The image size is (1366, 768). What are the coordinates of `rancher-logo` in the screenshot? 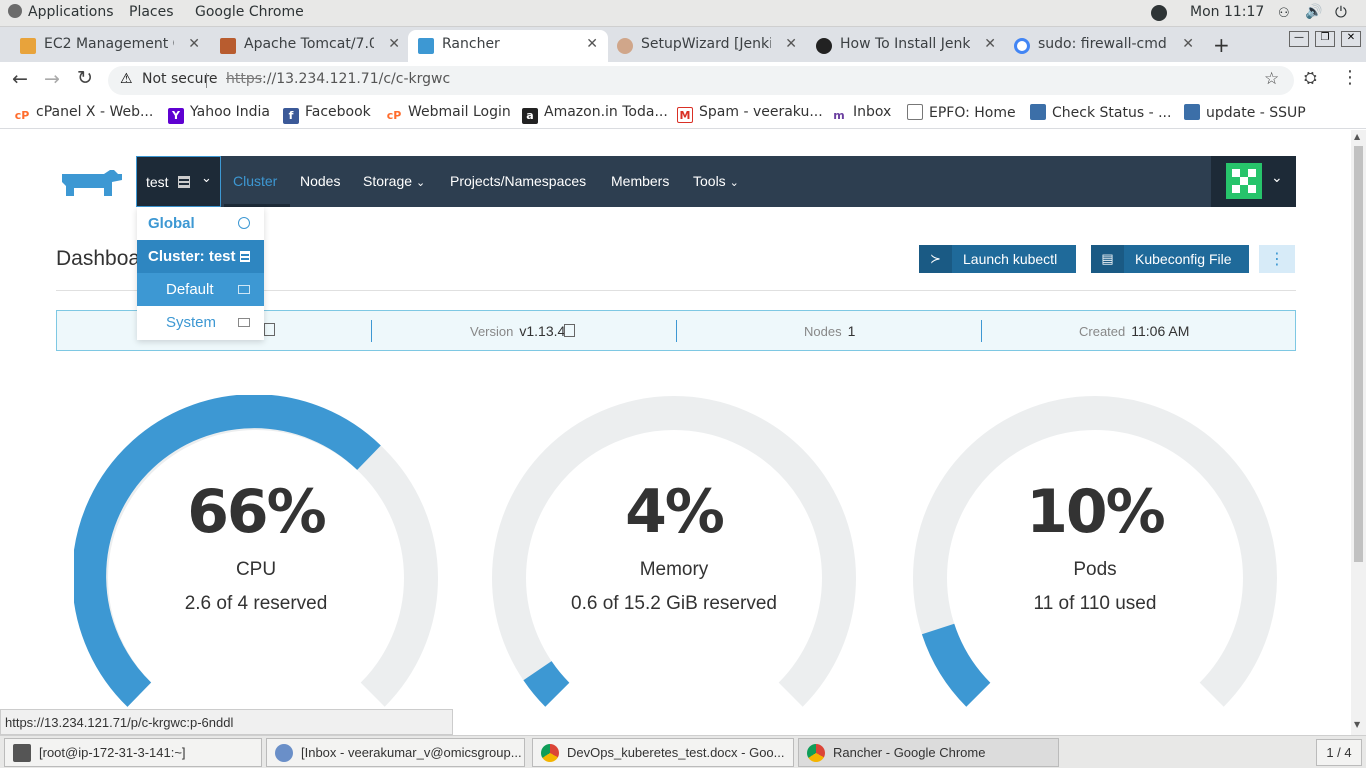 It's located at (91, 182).